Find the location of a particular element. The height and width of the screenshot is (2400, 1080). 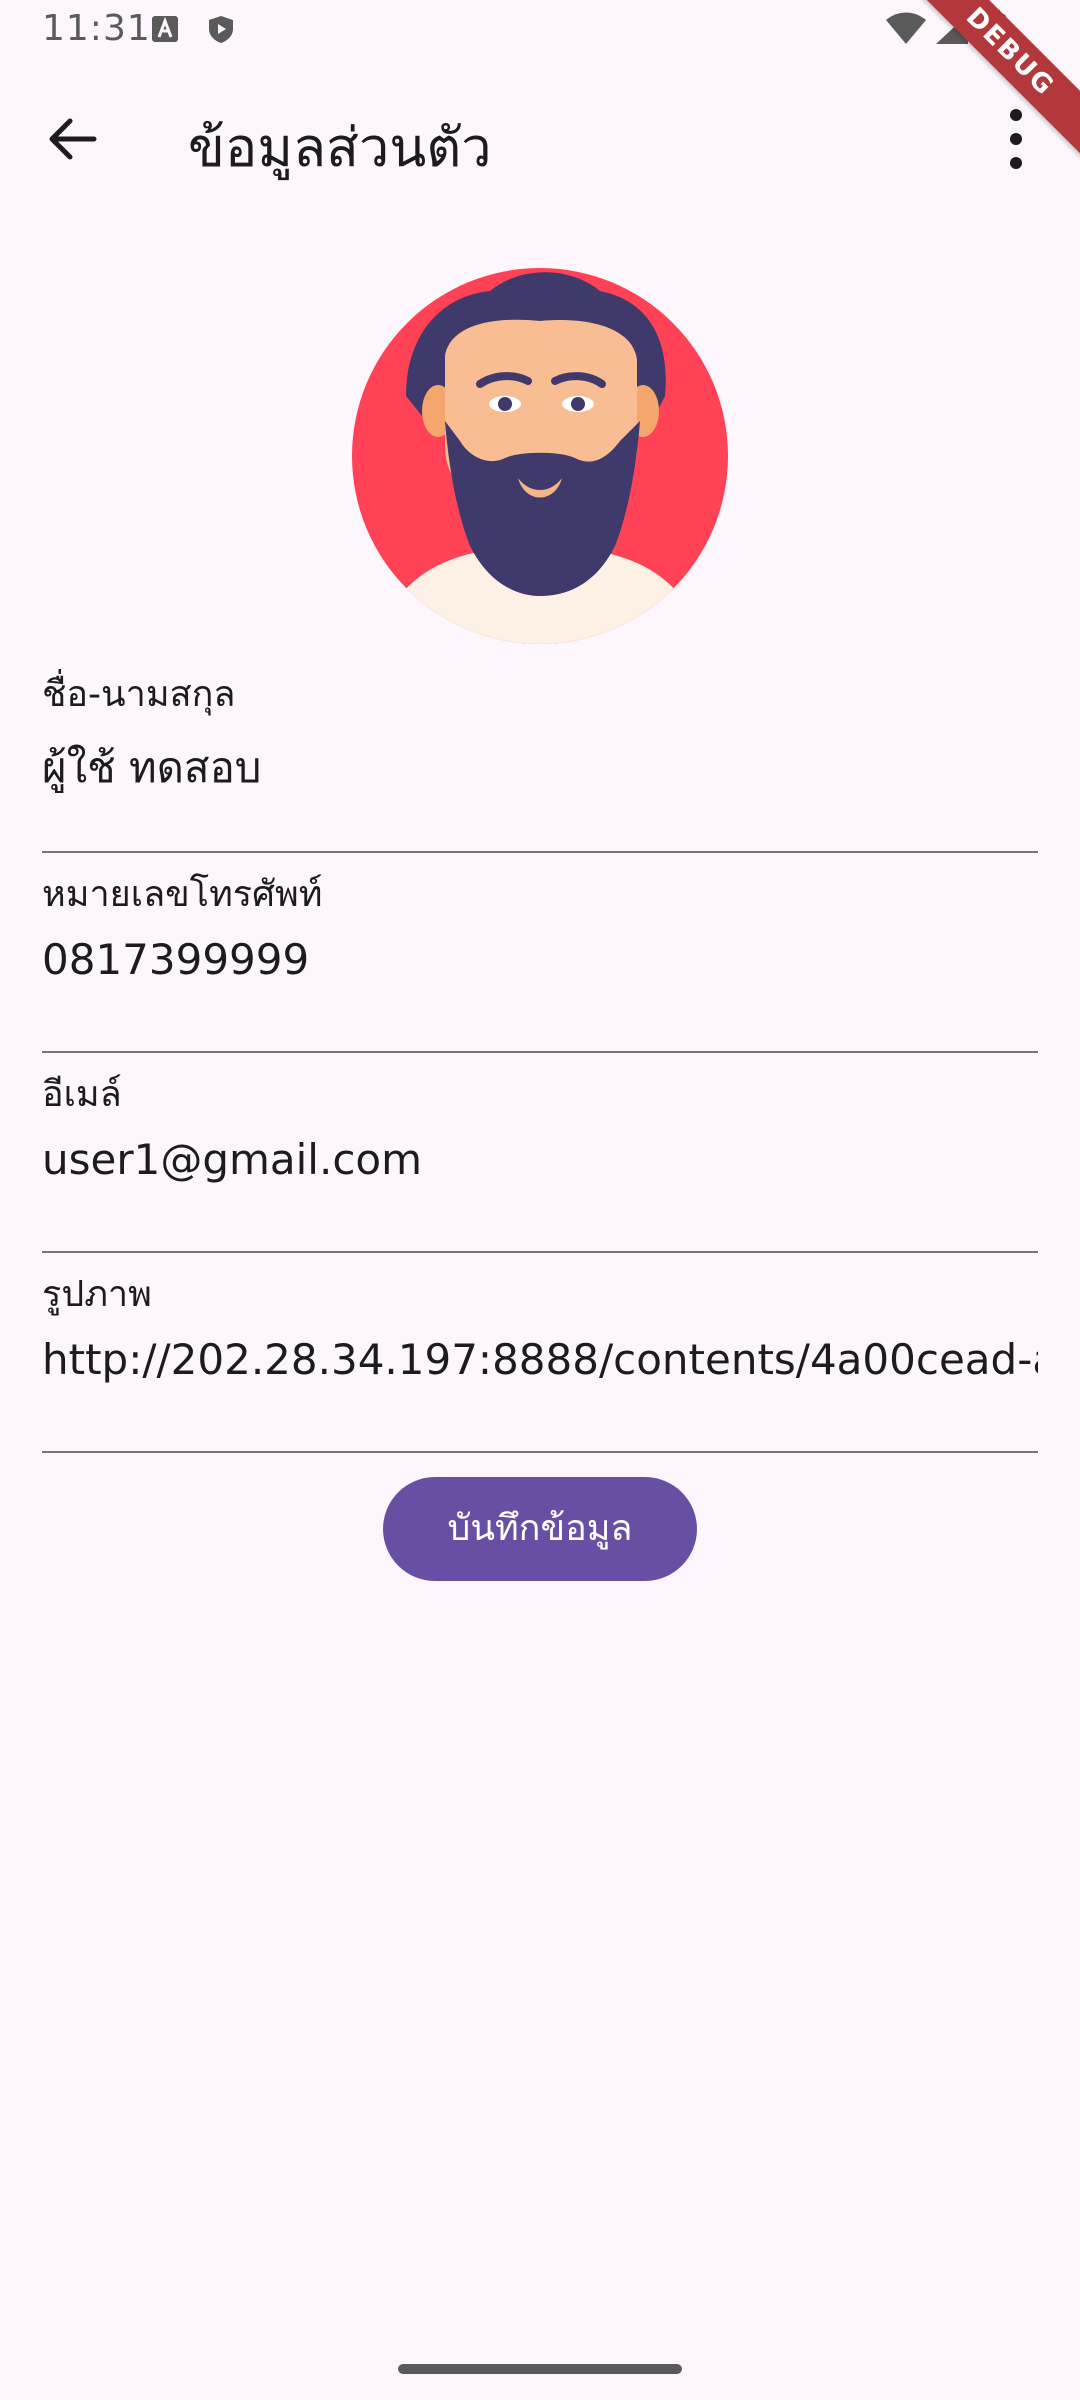

save-button: บันทึกข้อมูล is located at coordinates (540, 1529).